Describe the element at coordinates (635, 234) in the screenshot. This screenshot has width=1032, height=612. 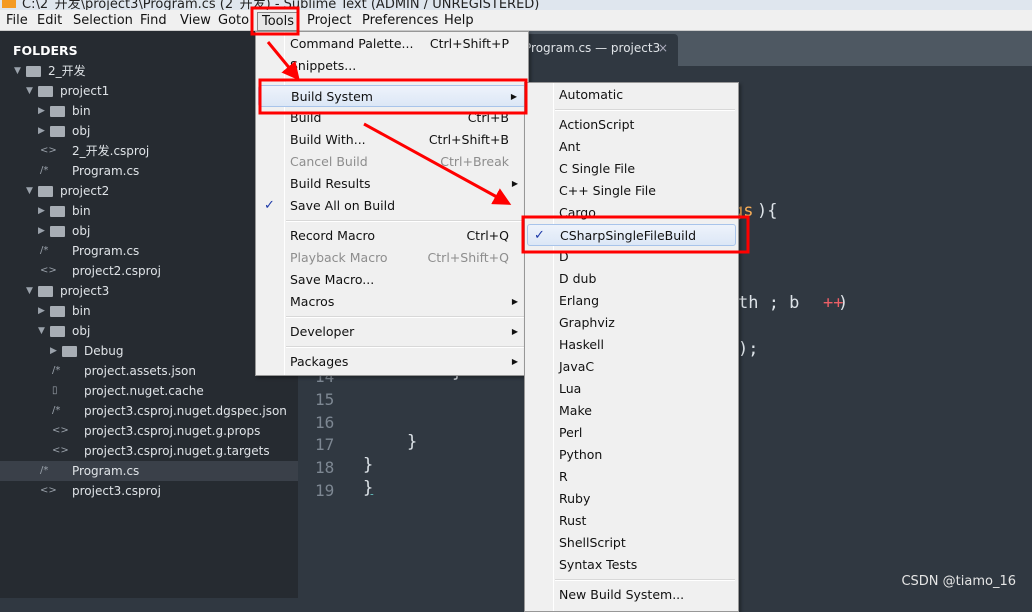
I see `highlight-box-csharp` at that location.